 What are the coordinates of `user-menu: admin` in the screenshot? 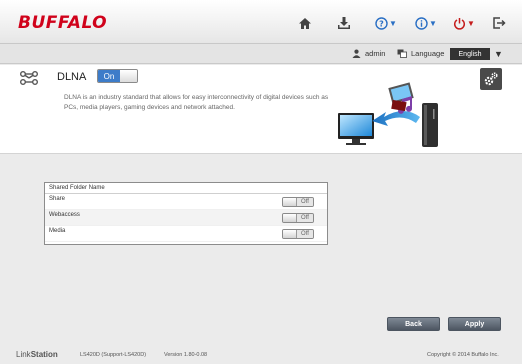 It's located at (368, 53).